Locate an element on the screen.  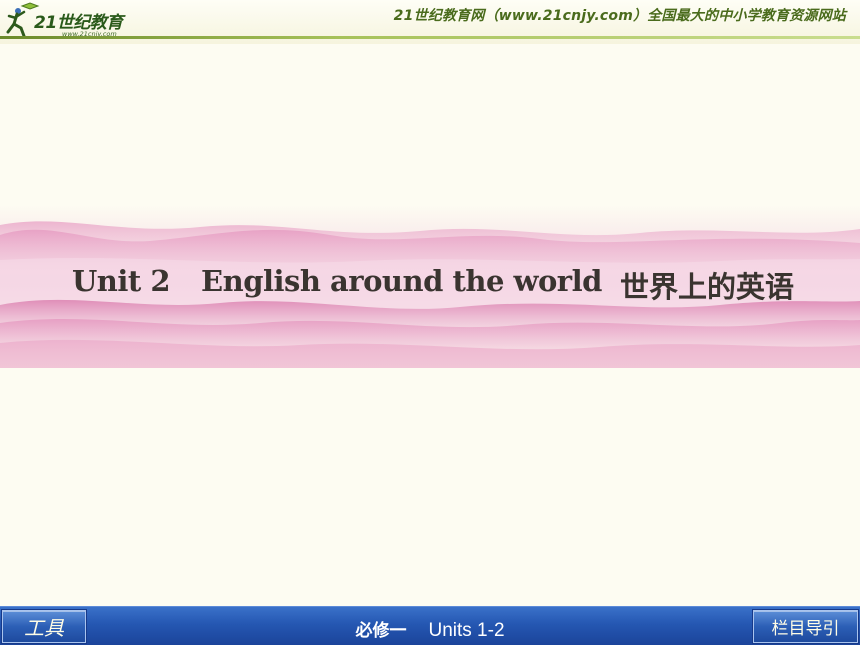
units-label: Units 1-2 is located at coordinates (466, 630).